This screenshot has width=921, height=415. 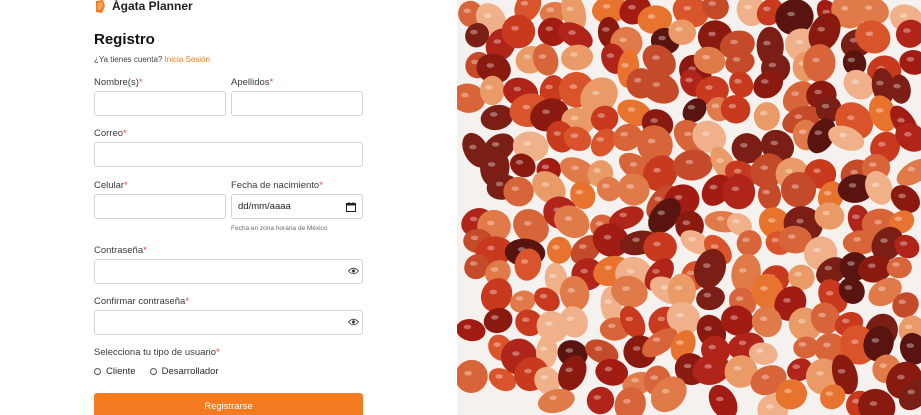 What do you see at coordinates (228, 404) in the screenshot?
I see `register-button: Registrarse` at bounding box center [228, 404].